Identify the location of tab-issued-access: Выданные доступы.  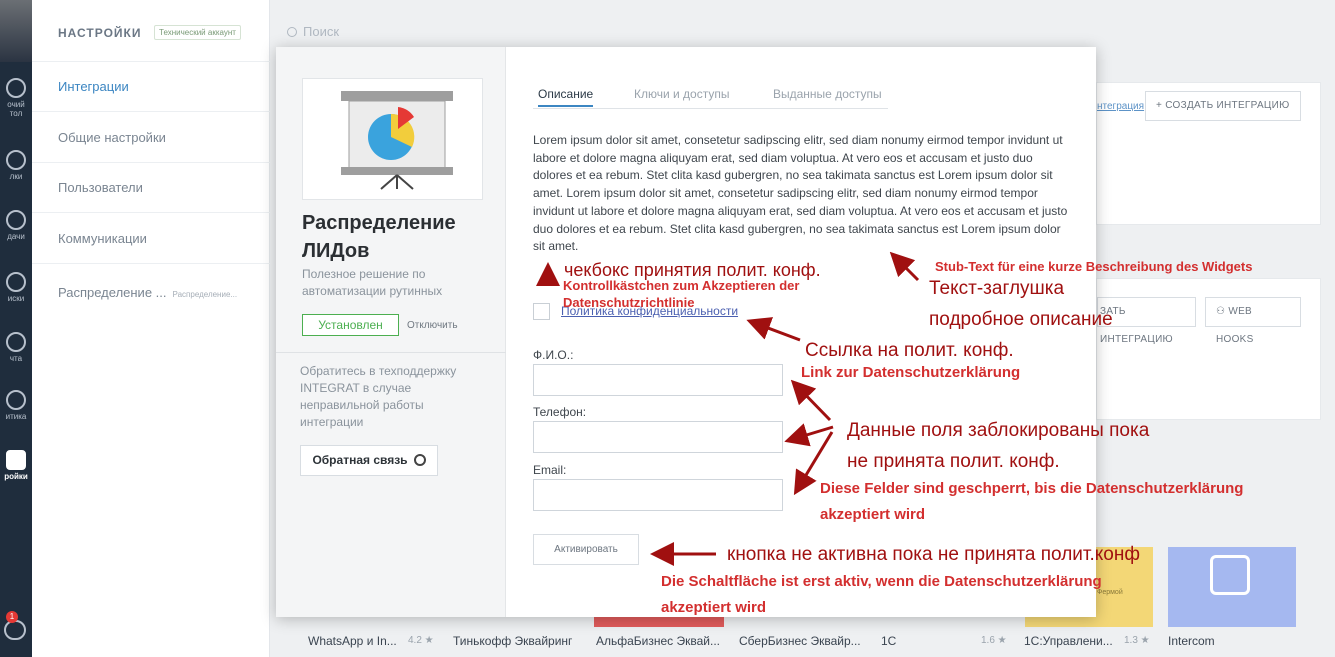
(827, 94).